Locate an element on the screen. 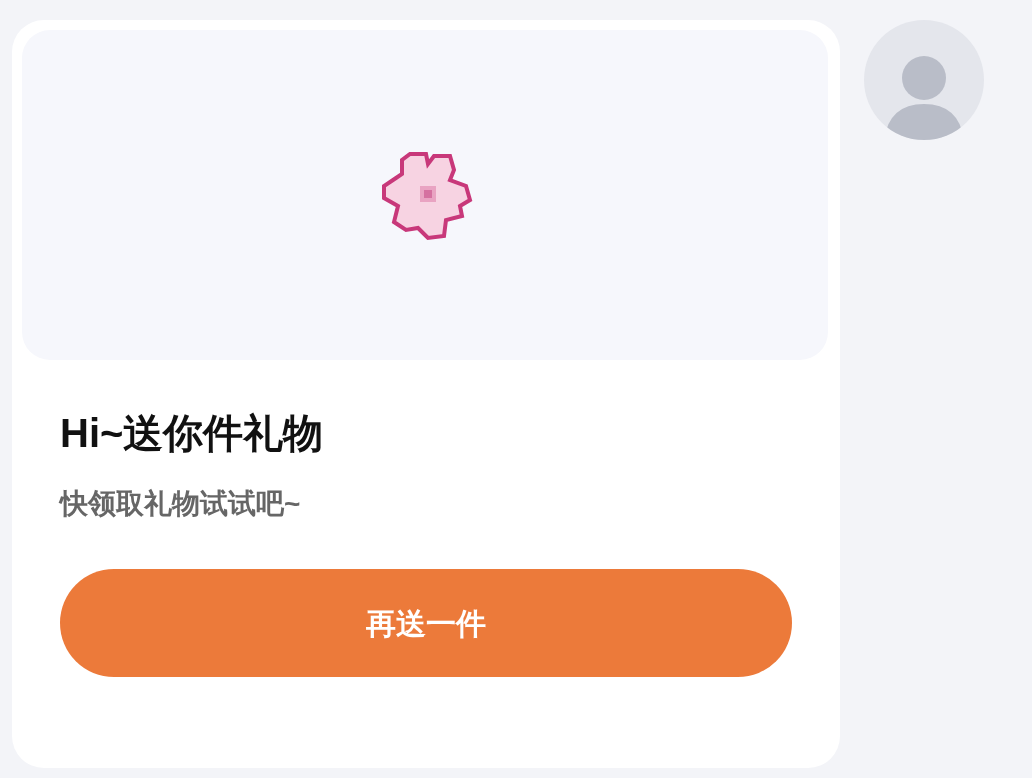 The width and height of the screenshot is (1032, 778). sakura-flower-icon is located at coordinates (427, 196).